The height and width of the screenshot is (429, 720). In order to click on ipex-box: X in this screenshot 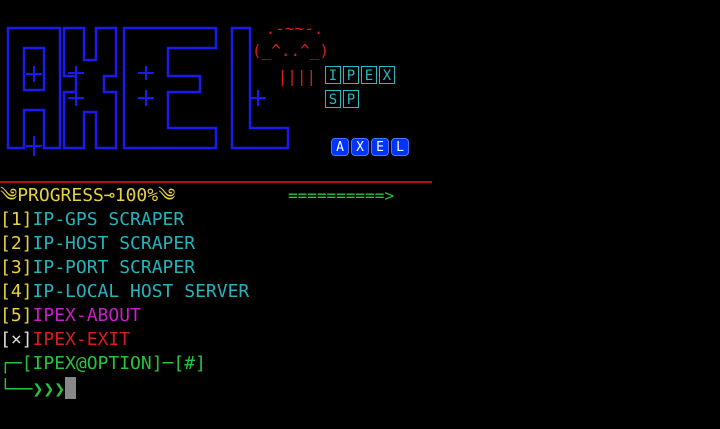, I will do `click(387, 75)`.